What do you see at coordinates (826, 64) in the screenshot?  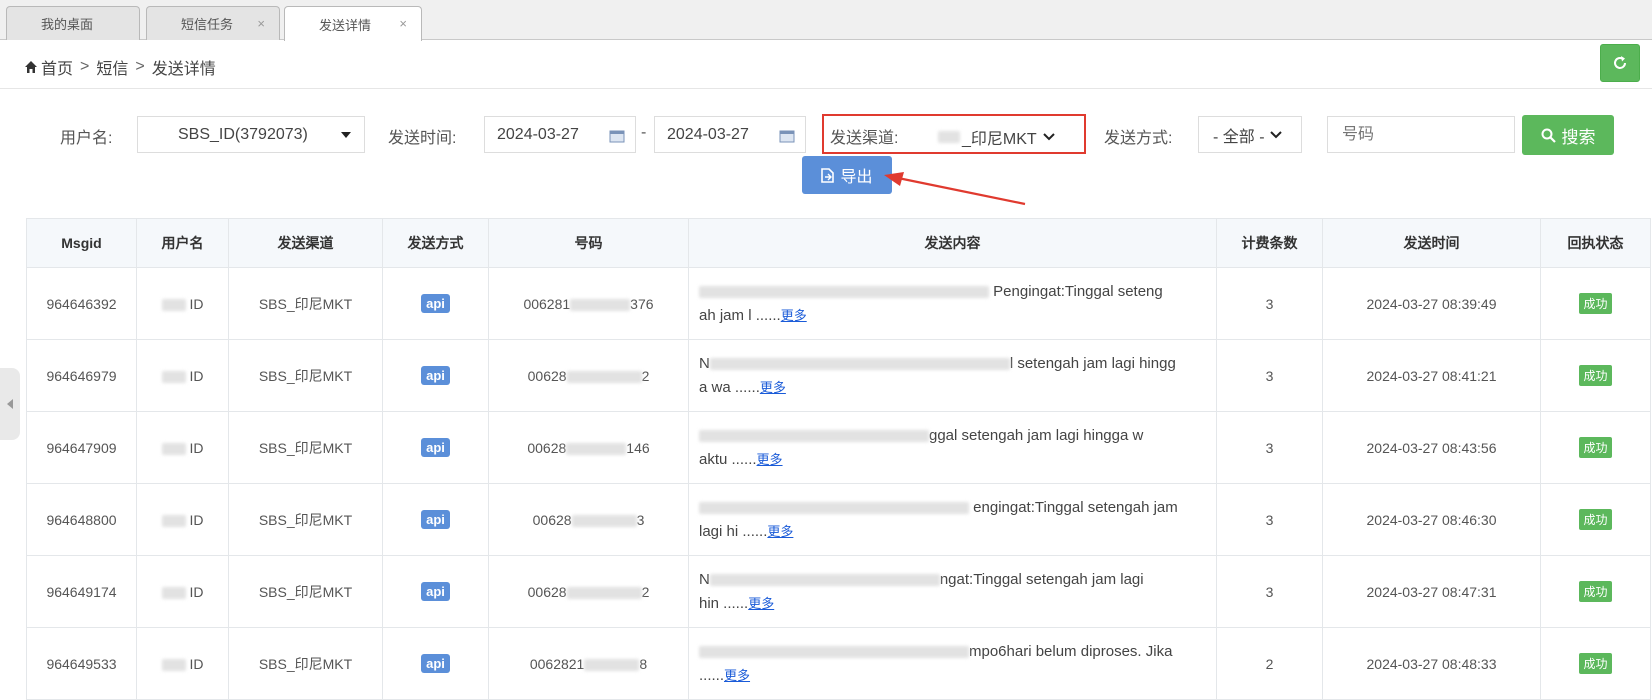 I see `breadcrumb-bar: 首页 > 短信 > 发送详情` at bounding box center [826, 64].